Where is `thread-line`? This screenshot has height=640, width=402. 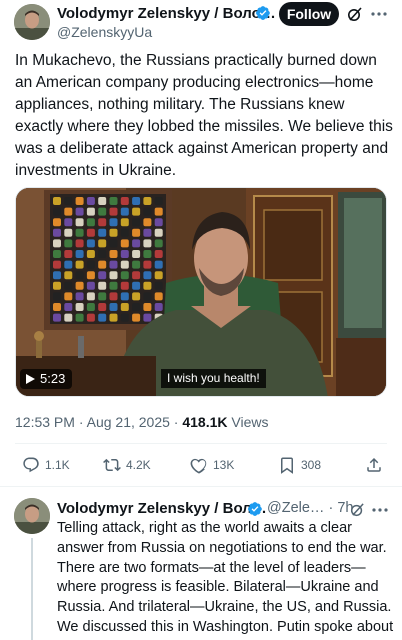
thread-line is located at coordinates (32, 589).